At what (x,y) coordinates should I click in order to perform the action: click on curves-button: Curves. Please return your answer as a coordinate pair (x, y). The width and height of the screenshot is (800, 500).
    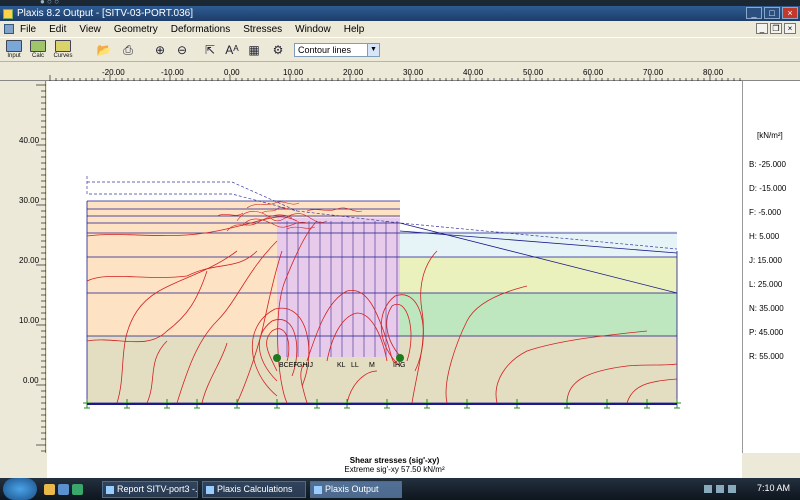
    Looking at the image, I should click on (63, 49).